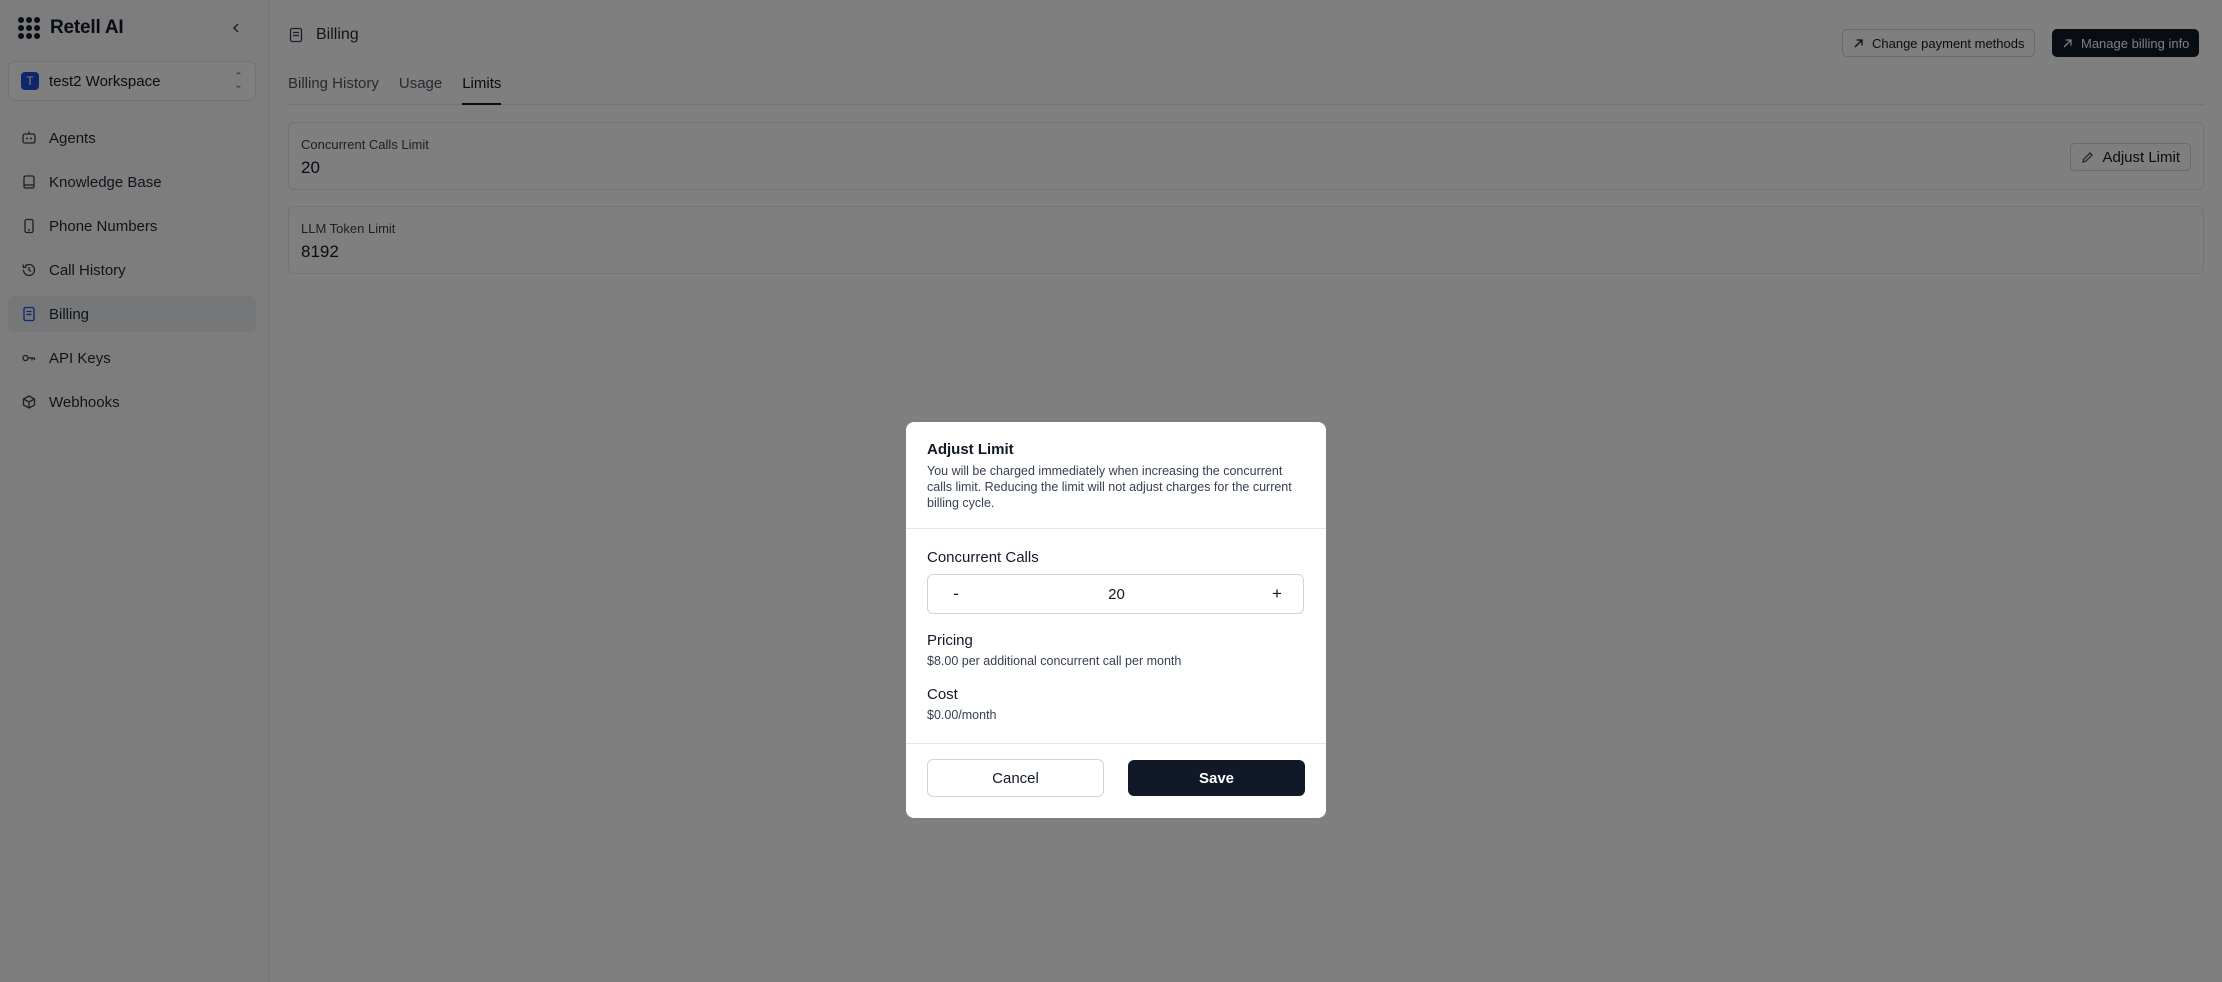 This screenshot has height=982, width=2222. Describe the element at coordinates (1015, 778) in the screenshot. I see `cancel-button: Cancel` at that location.